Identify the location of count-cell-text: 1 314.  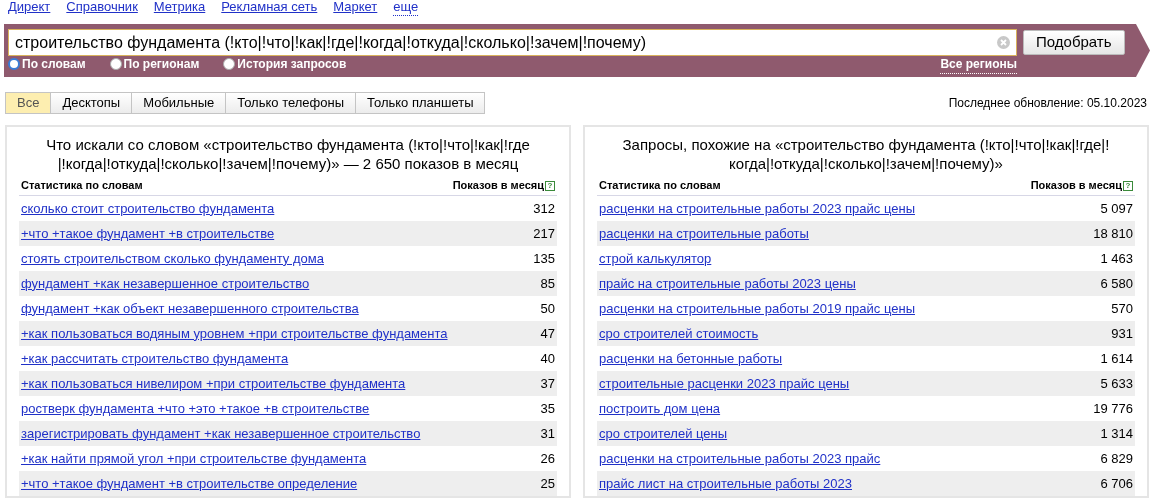
(1116, 433).